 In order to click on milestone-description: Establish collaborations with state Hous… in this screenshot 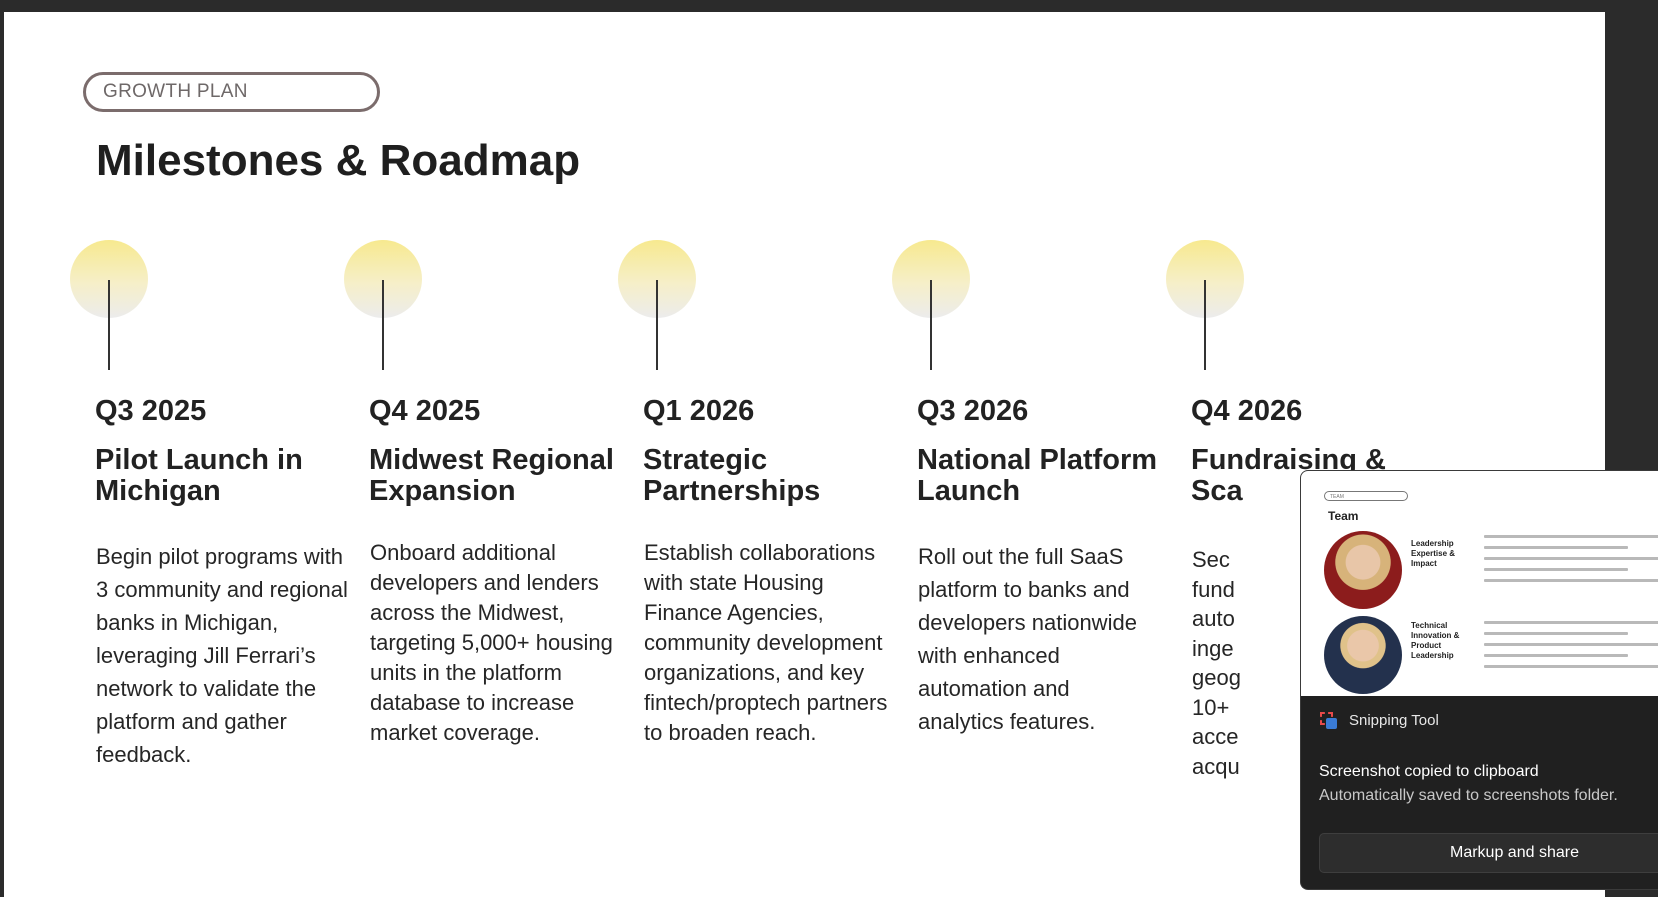, I will do `click(766, 642)`.